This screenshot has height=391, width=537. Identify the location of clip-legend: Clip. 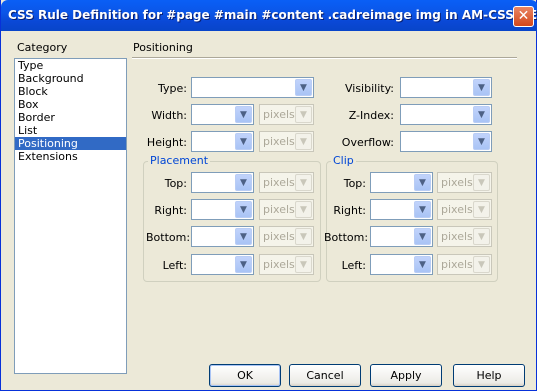
(343, 160).